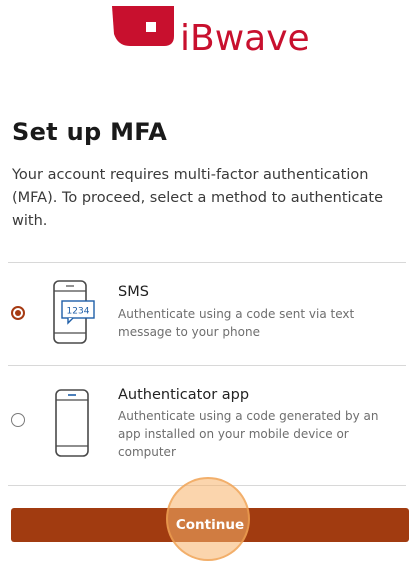 The width and height of the screenshot is (409, 569). Describe the element at coordinates (18, 420) in the screenshot. I see `authenticator-app-radio-button` at that location.